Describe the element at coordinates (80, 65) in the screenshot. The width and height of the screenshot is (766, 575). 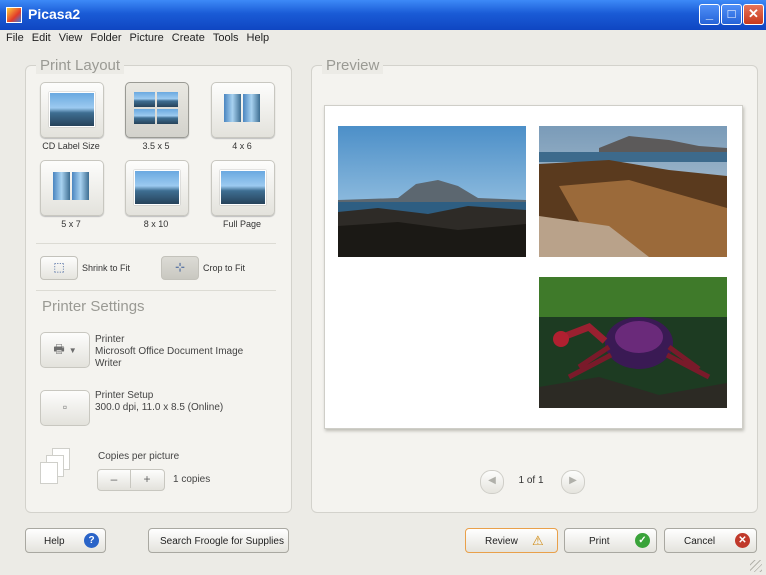
I see `print-layout-title: Print Layout` at that location.